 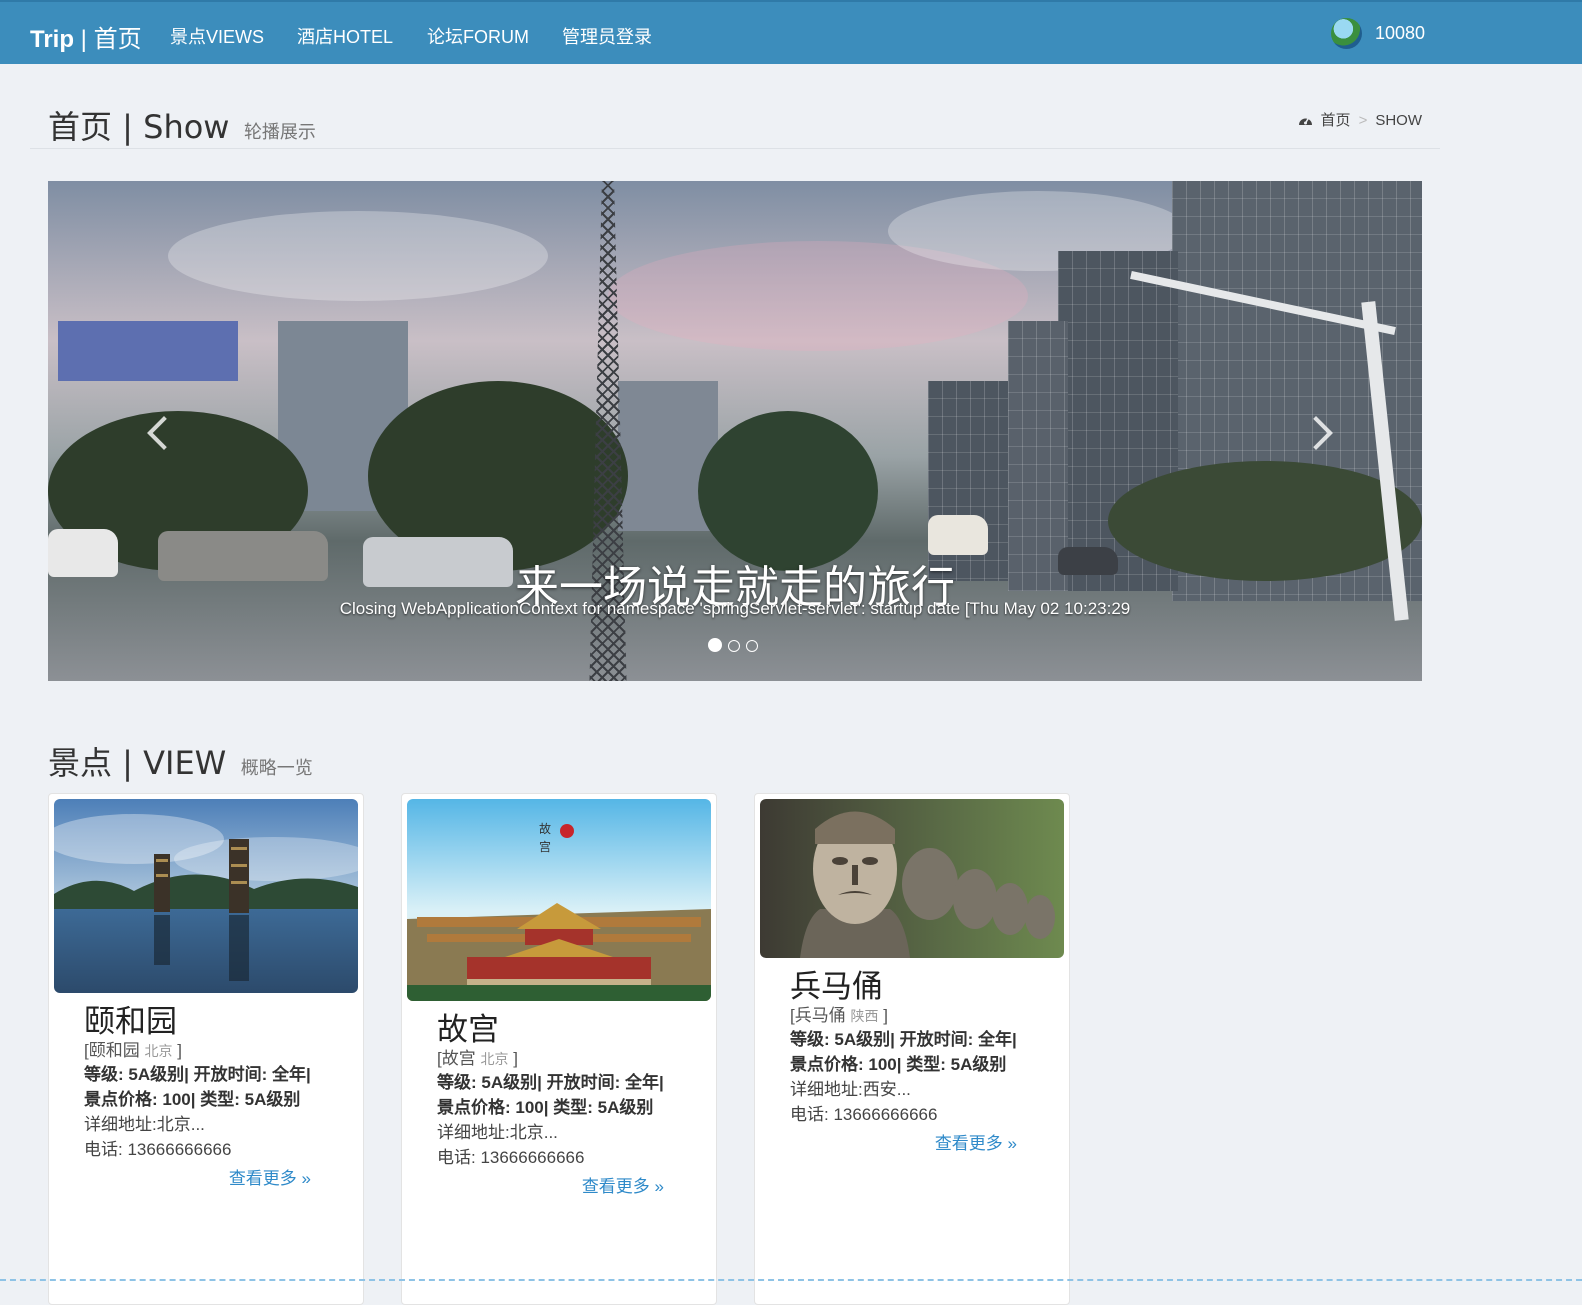 I want to click on alt-name-text: [故宫, so click(x=456, y=1058).